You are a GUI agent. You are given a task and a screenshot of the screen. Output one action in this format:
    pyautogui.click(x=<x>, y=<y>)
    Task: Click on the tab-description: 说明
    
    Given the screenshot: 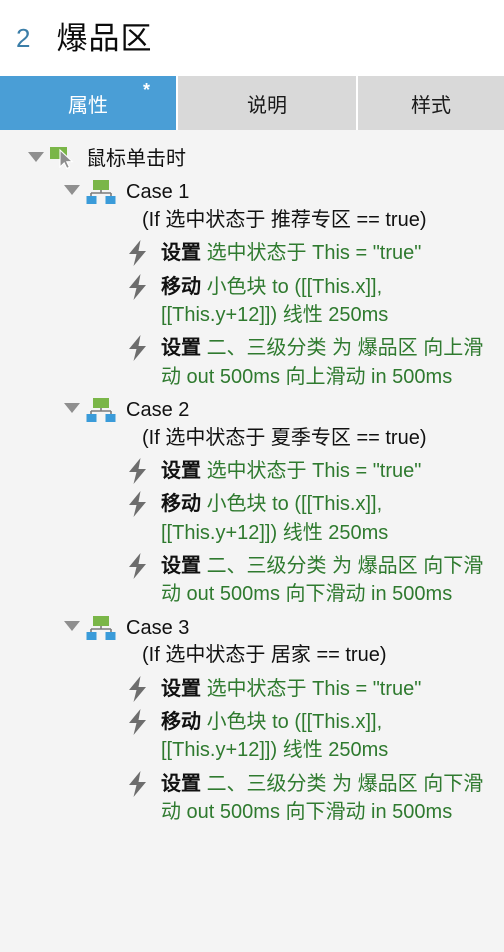 What is the action you would take?
    pyautogui.click(x=268, y=103)
    